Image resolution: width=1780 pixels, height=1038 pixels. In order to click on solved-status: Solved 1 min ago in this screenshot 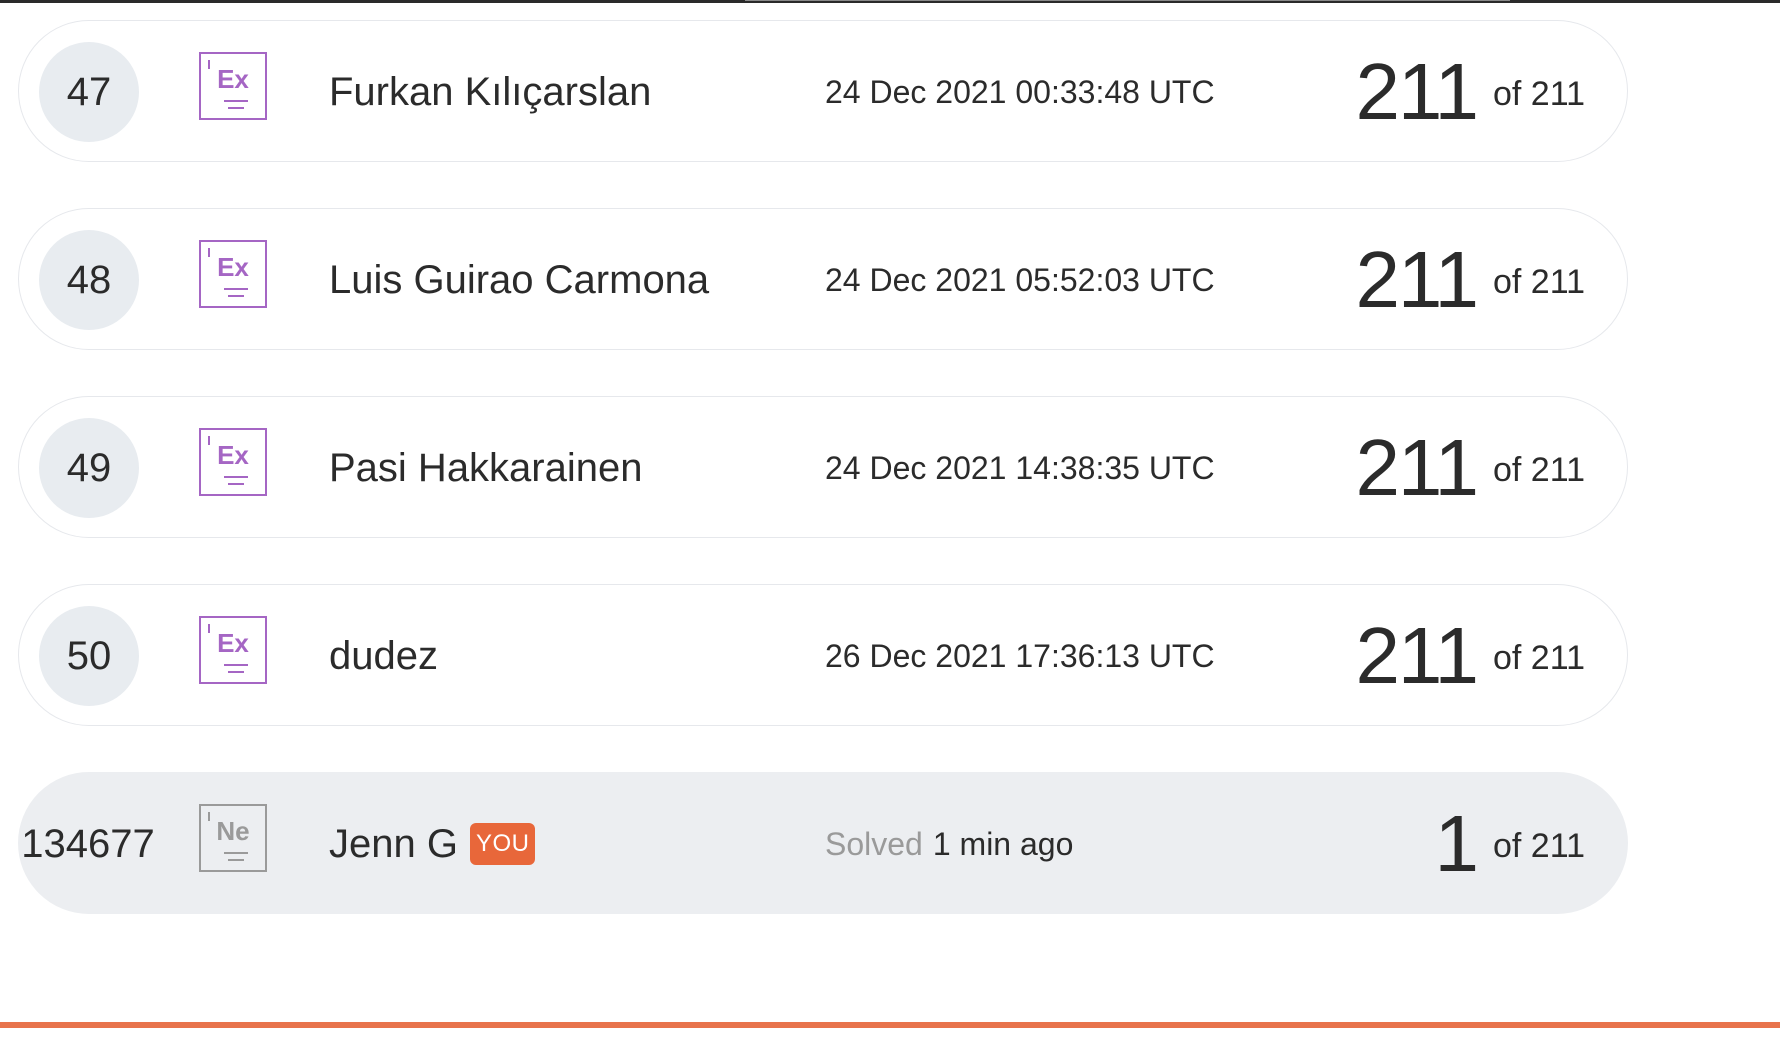, I will do `click(949, 844)`.